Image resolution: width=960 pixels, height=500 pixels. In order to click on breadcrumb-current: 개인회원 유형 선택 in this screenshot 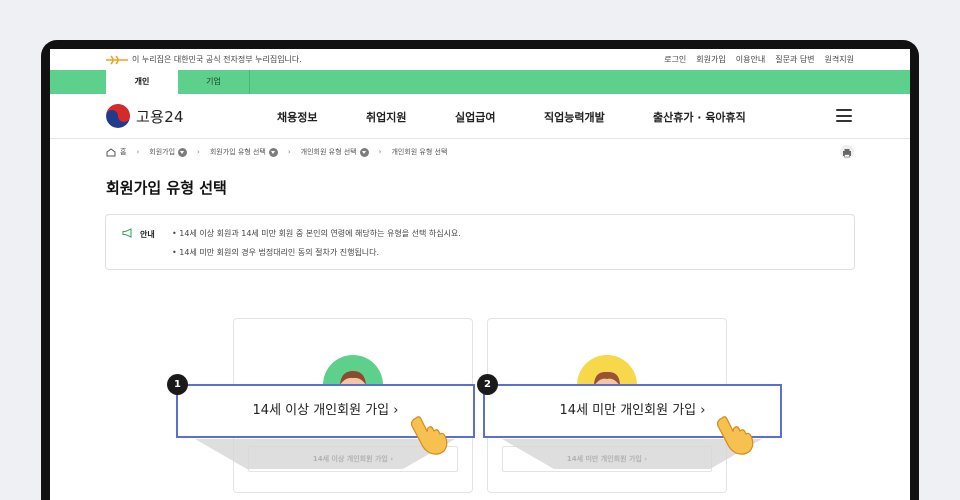, I will do `click(419, 152)`.